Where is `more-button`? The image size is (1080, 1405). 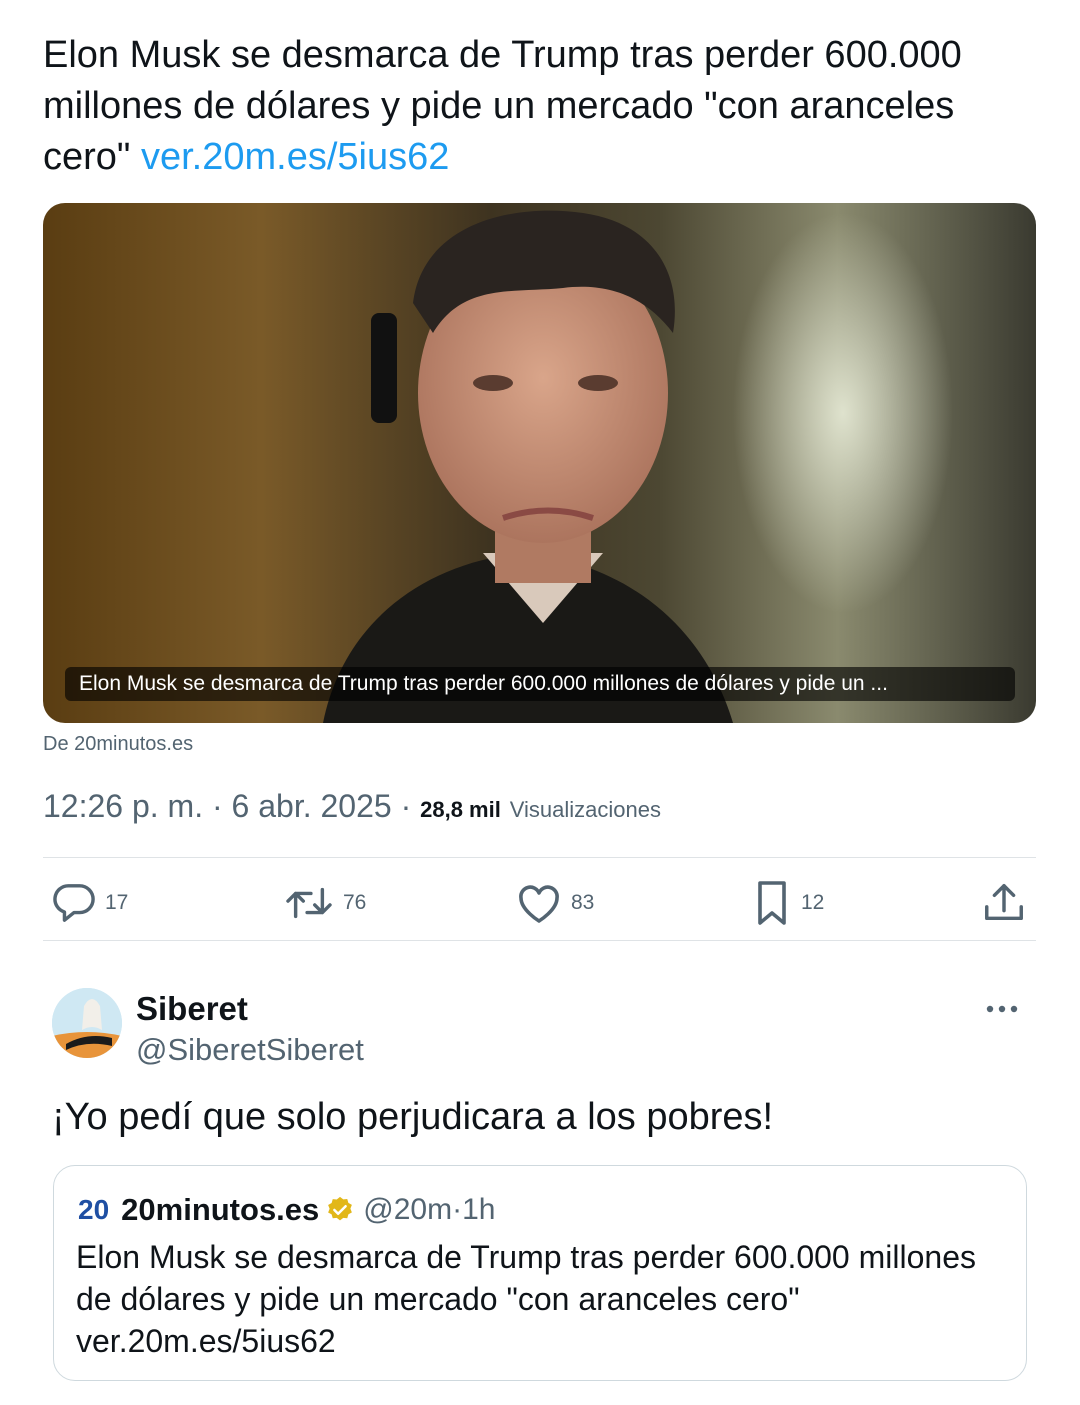 more-button is located at coordinates (1002, 1009).